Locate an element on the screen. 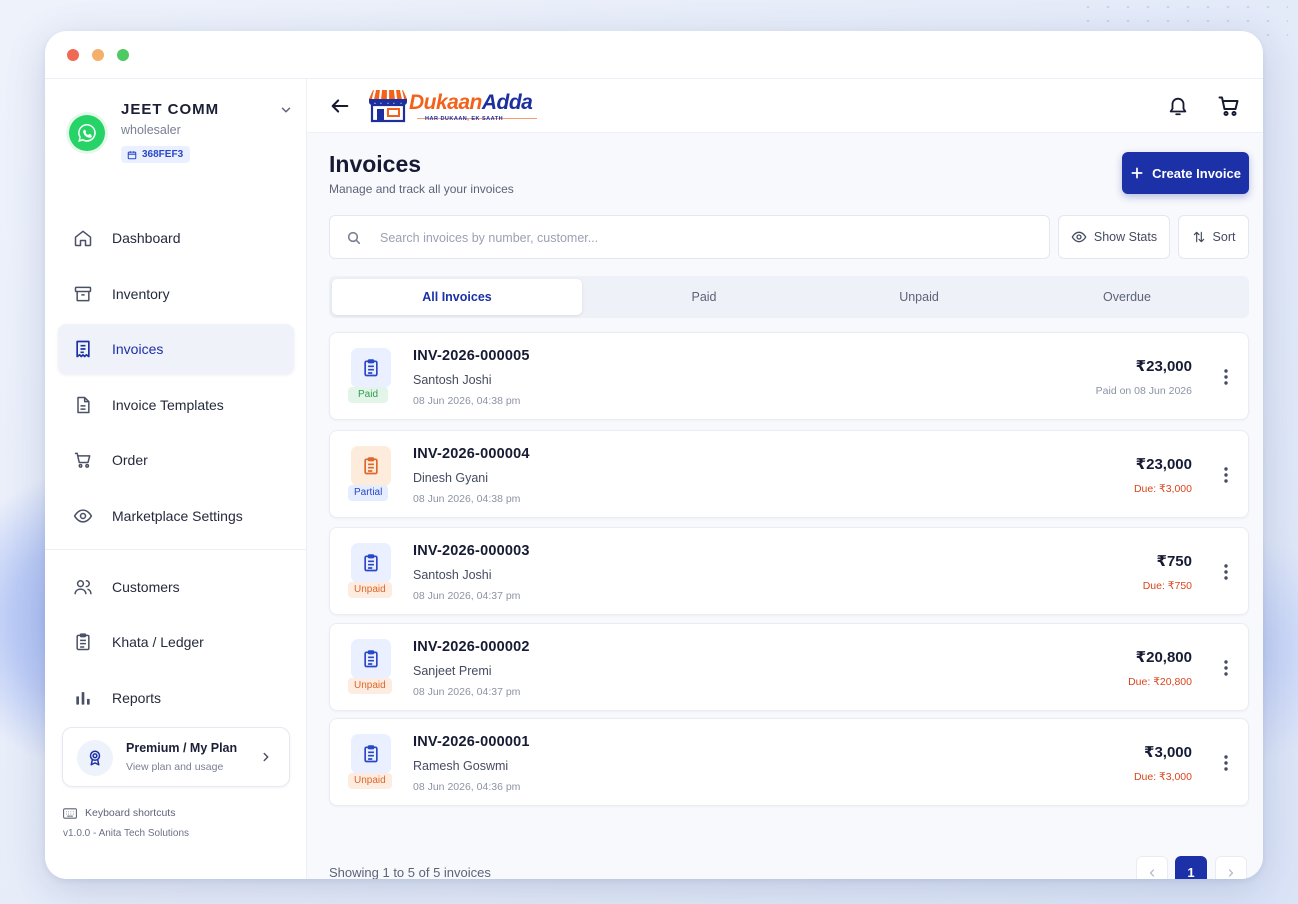 The height and width of the screenshot is (904, 1298). invoice-customer: Ramesh Goswmi is located at coordinates (461, 766).